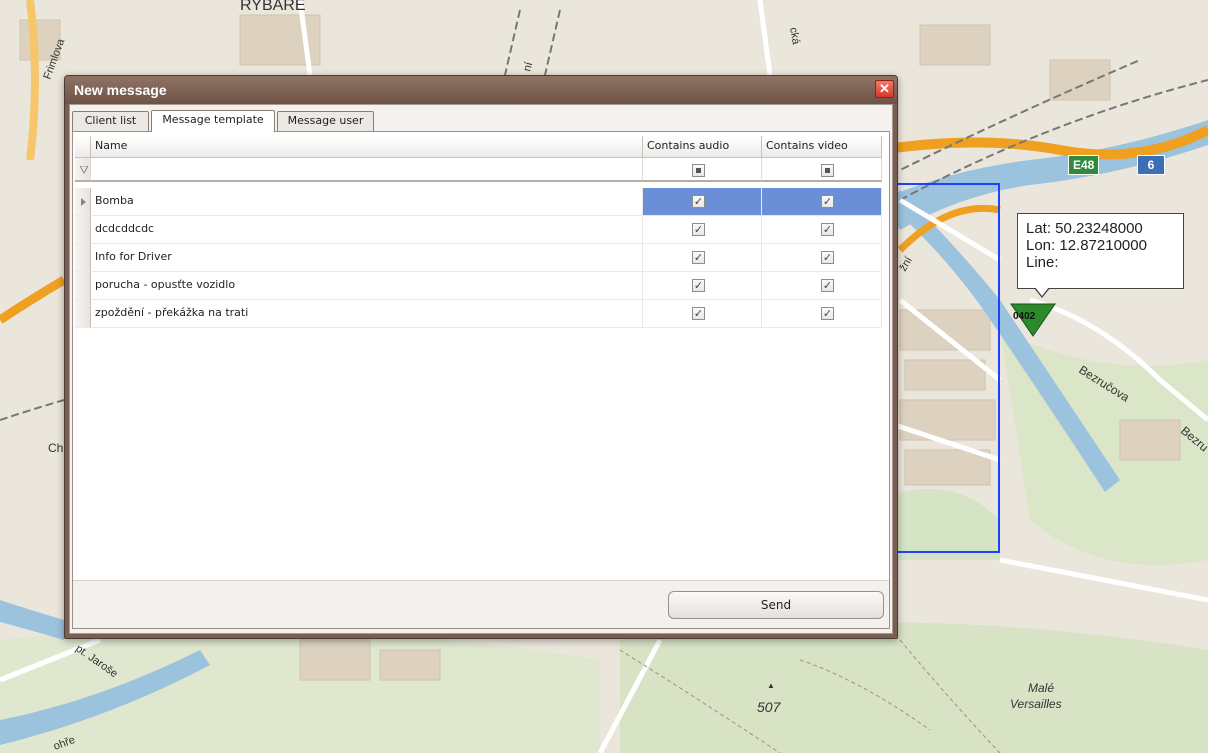 The width and height of the screenshot is (1208, 753). I want to click on grid-filter-row, so click(481, 170).